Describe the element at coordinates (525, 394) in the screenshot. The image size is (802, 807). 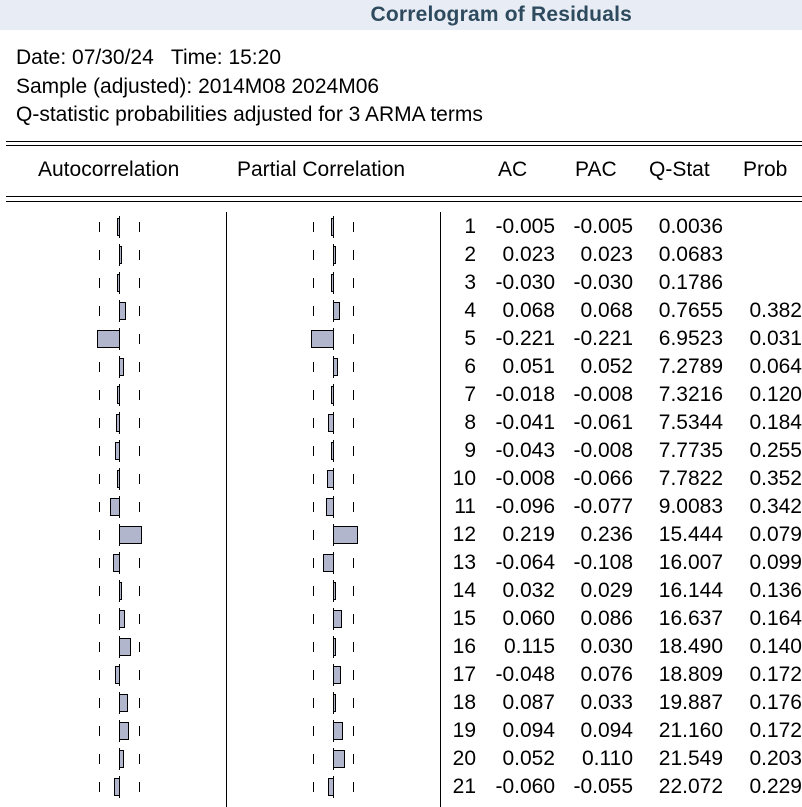
I see `table-cell-ac: -0.018` at that location.